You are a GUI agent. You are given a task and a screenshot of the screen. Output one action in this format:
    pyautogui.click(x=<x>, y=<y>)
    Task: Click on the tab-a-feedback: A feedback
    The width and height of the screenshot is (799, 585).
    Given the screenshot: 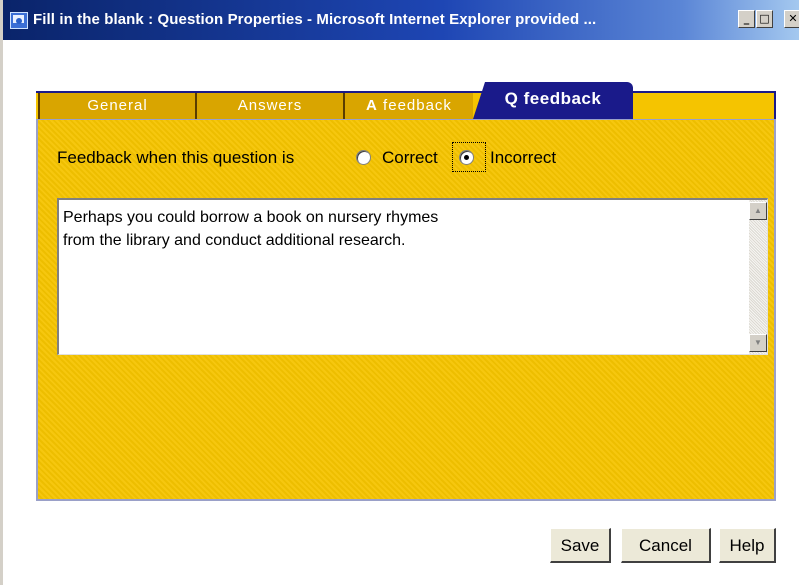 What is the action you would take?
    pyautogui.click(x=408, y=106)
    